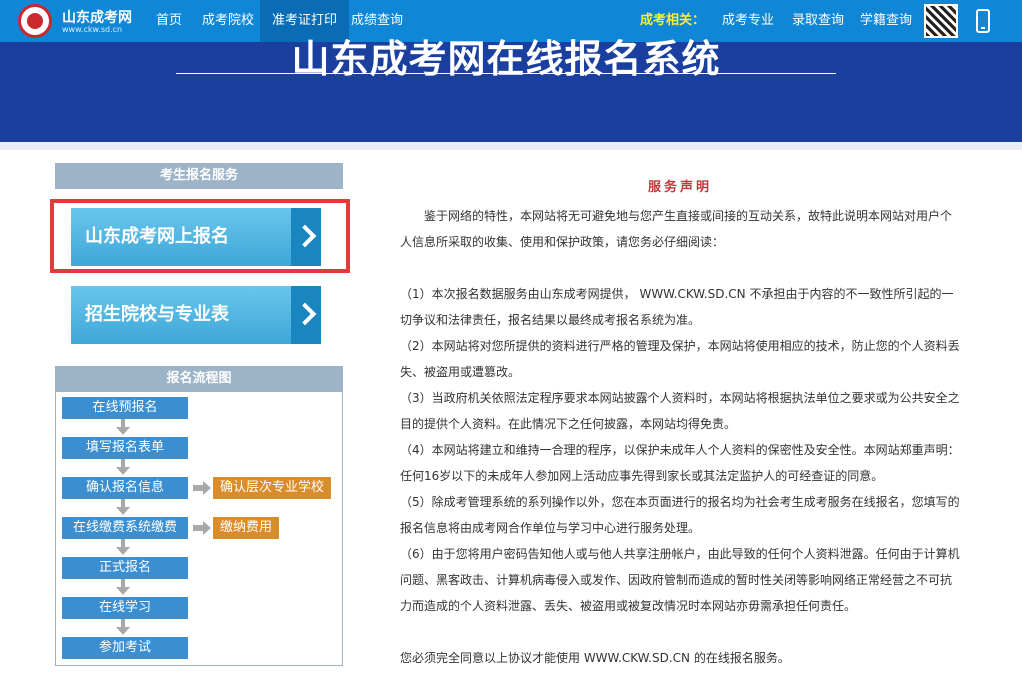  Describe the element at coordinates (125, 528) in the screenshot. I see `flow-step-online-payment: 在线缴费系统缴费` at that location.